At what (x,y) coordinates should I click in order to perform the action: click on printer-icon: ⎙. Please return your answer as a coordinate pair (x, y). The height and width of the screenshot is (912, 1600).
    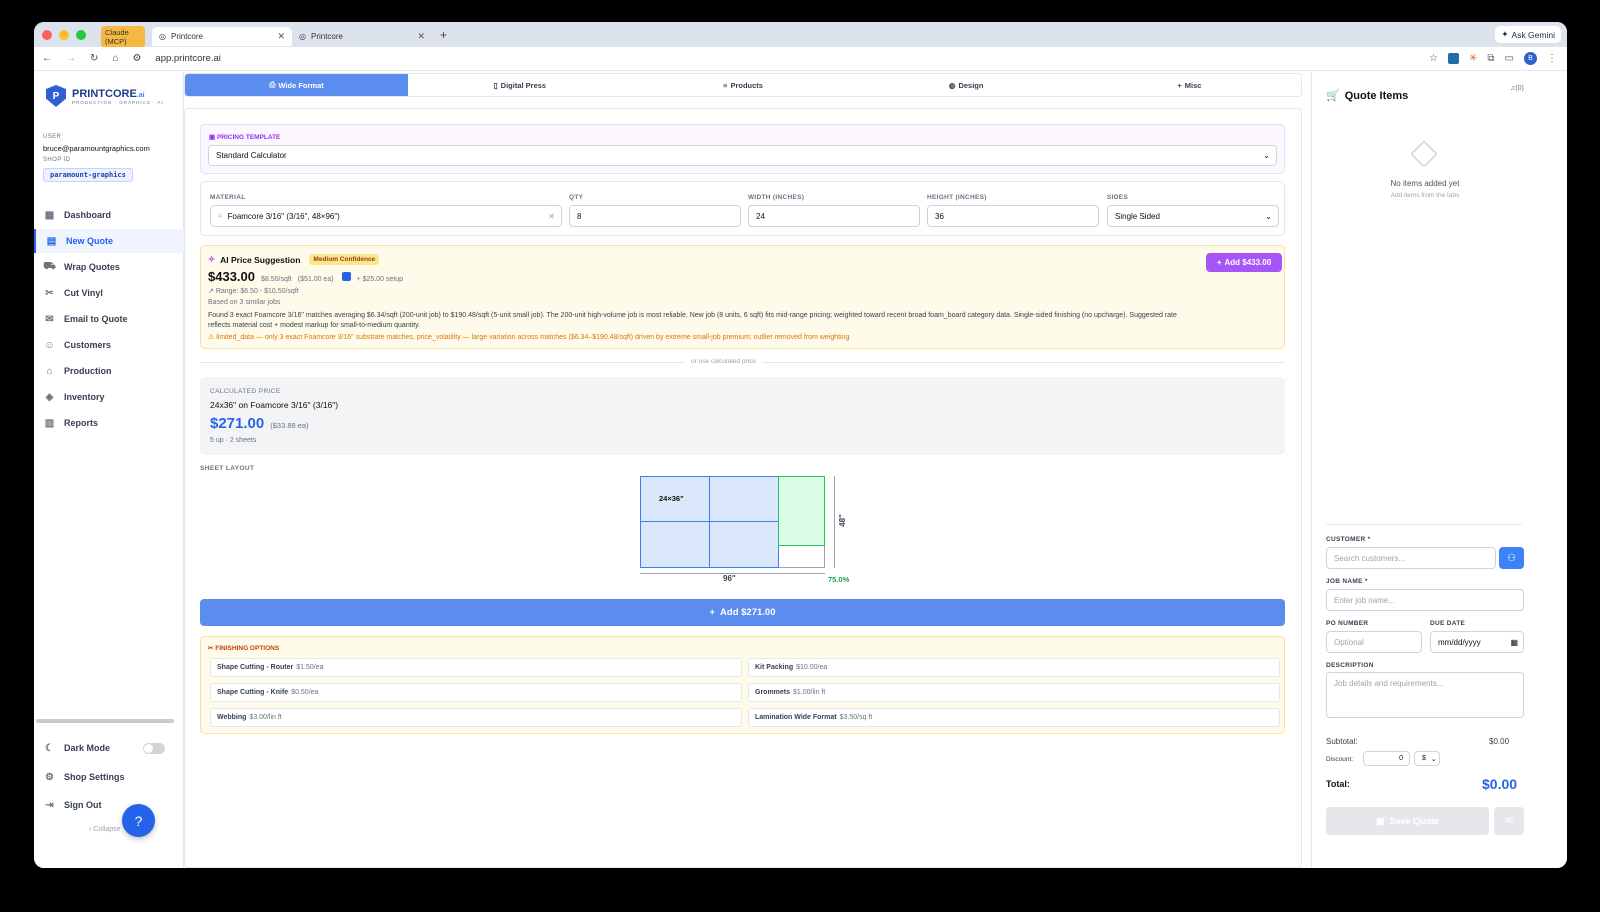
    Looking at the image, I should click on (272, 84).